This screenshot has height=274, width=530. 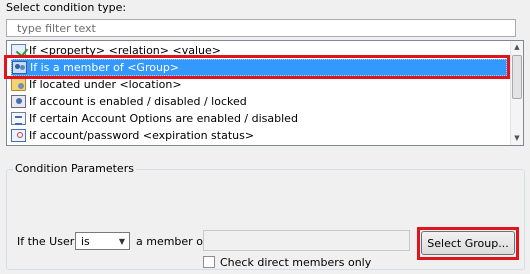 I want to click on list-item-label: If <property> <relation> <value>, so click(x=125, y=50).